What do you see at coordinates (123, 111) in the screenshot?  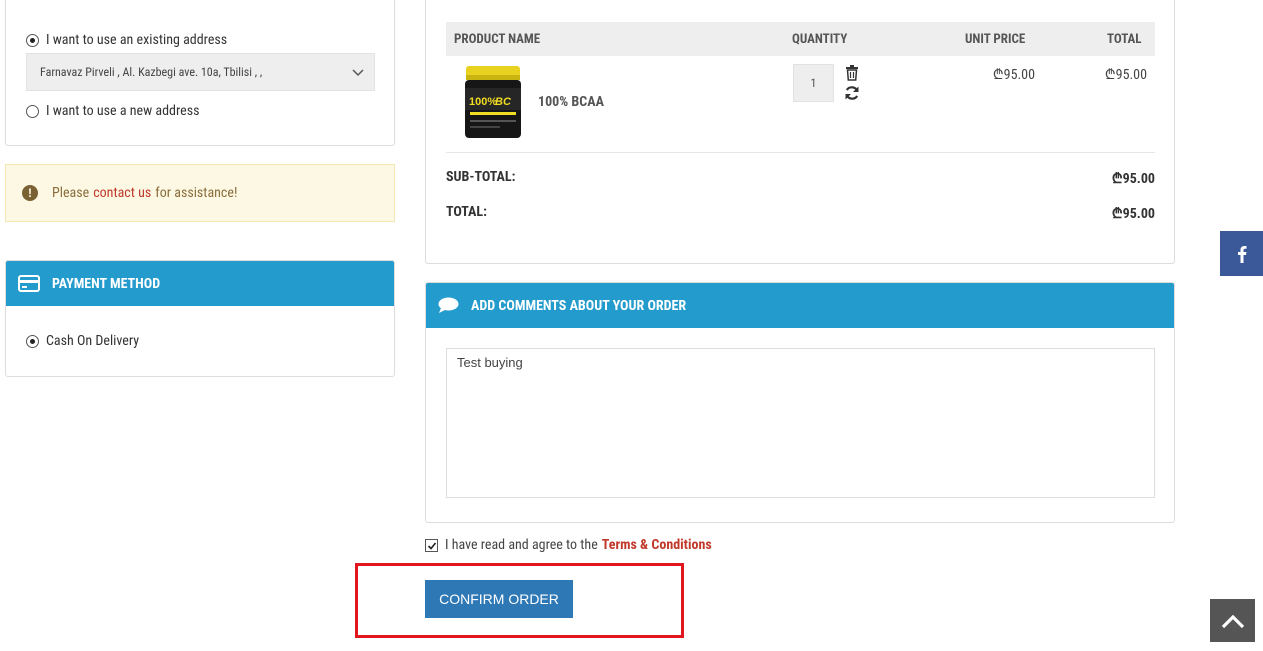 I see `new-address-label: I want to use a new address` at bounding box center [123, 111].